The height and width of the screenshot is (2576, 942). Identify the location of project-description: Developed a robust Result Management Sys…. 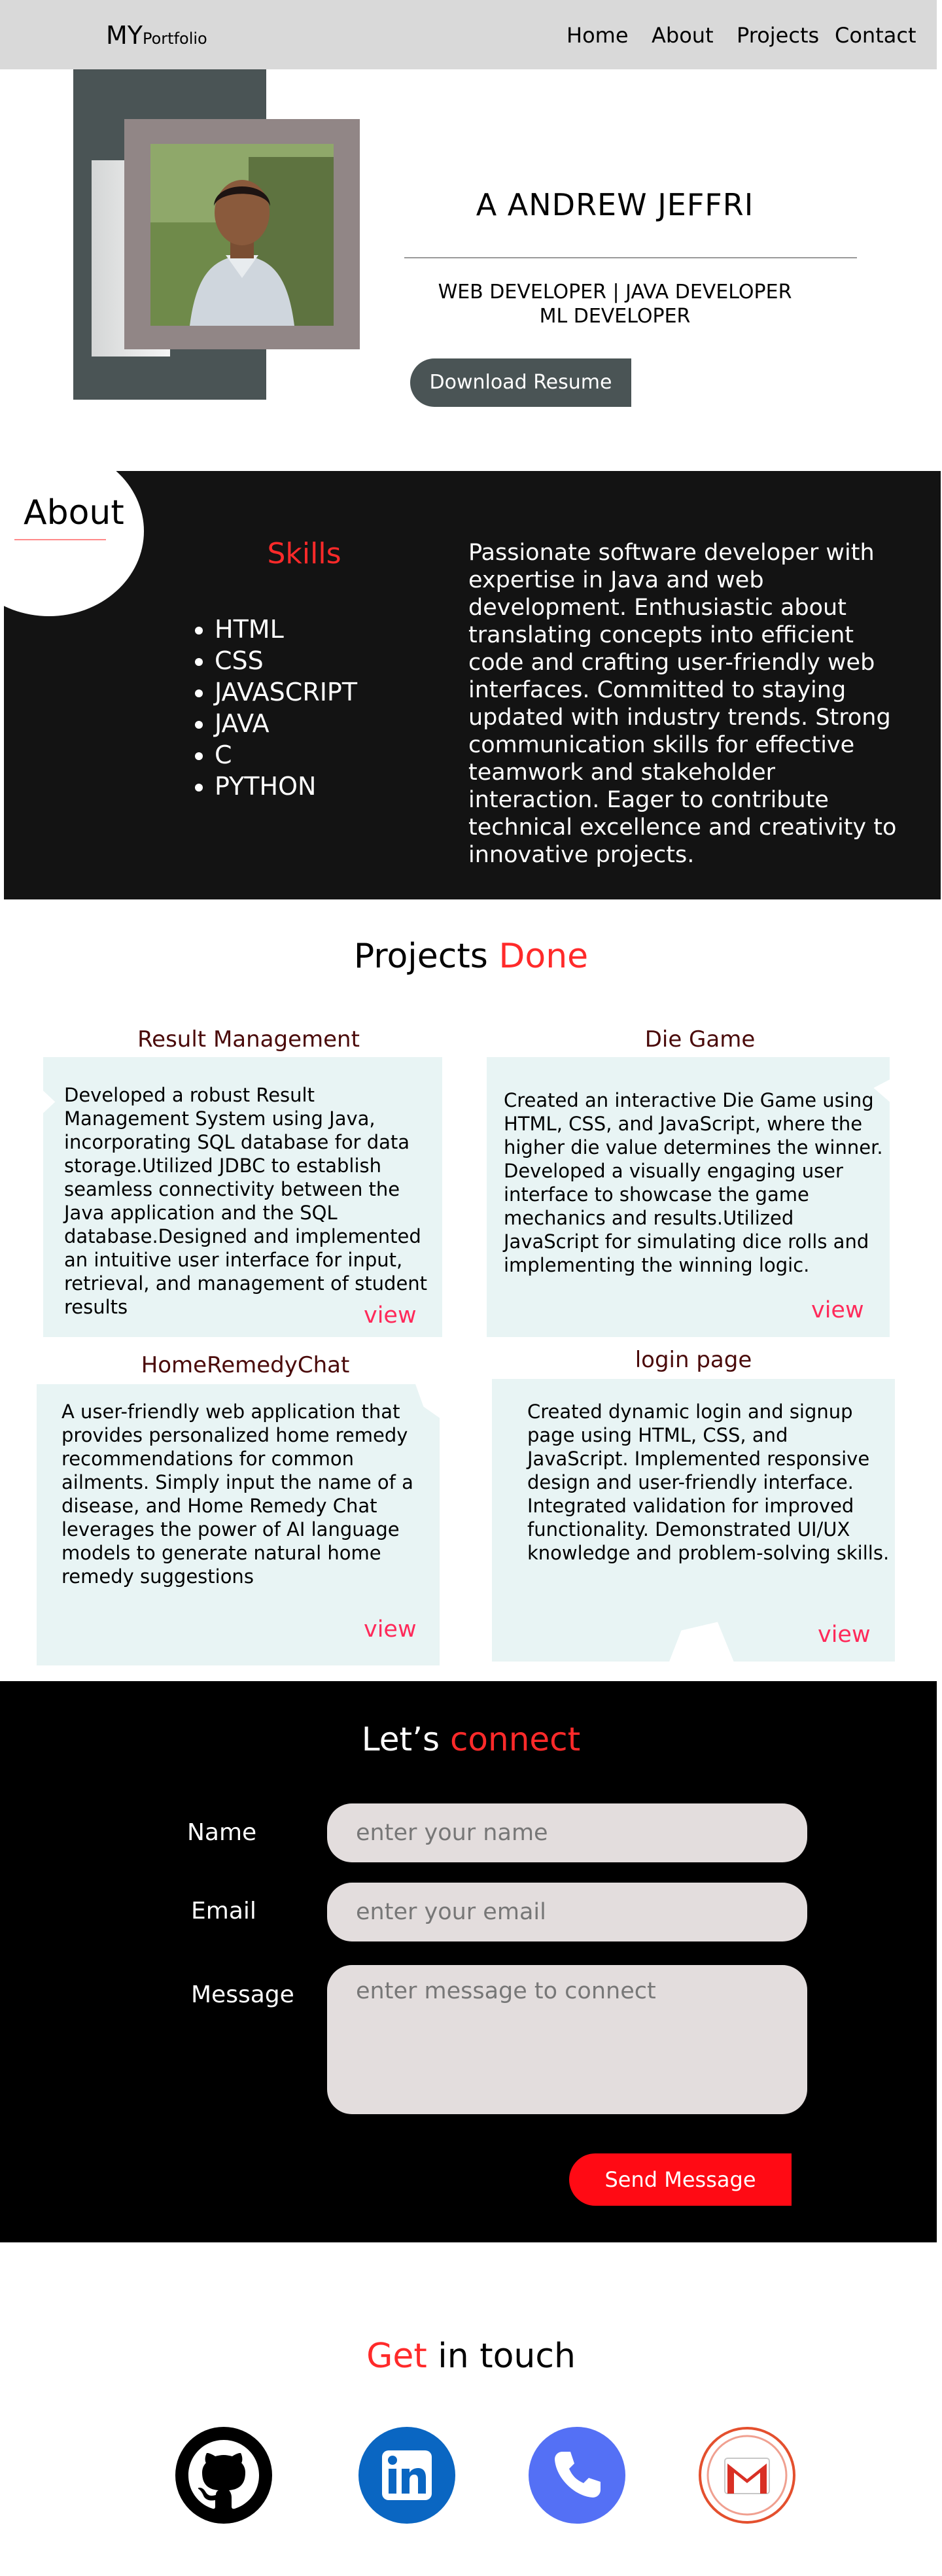
(246, 1201).